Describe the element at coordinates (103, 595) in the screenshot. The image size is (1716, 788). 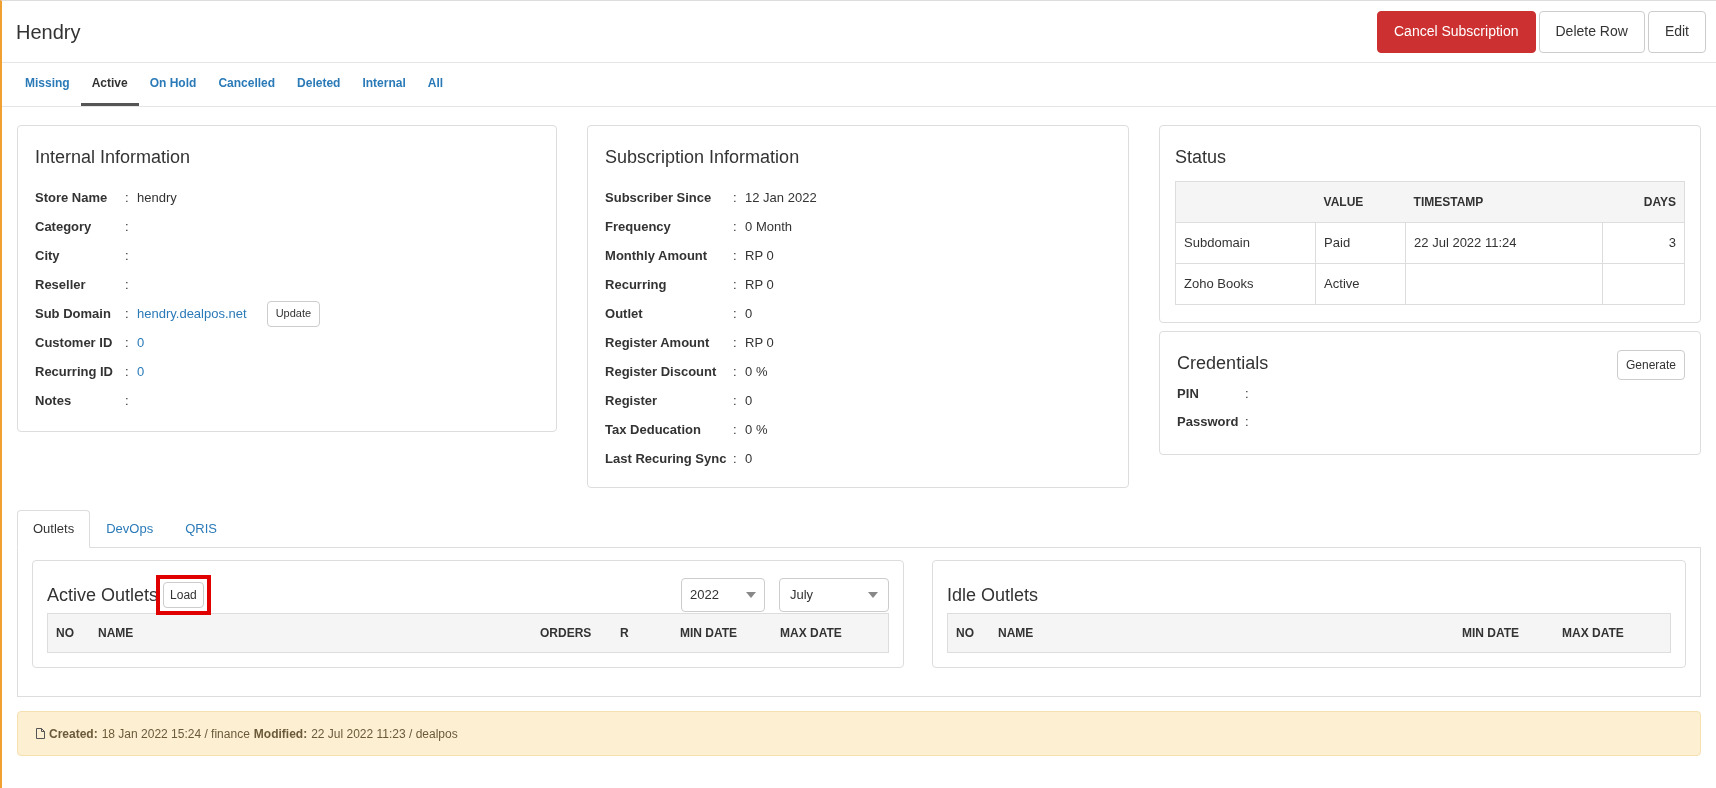
I see `card-title: Active Outlets` at that location.